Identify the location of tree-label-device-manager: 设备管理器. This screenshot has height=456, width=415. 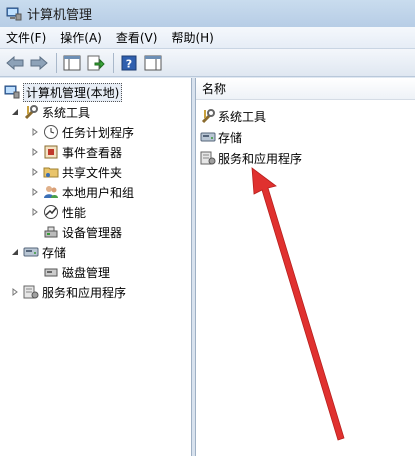
(92, 232).